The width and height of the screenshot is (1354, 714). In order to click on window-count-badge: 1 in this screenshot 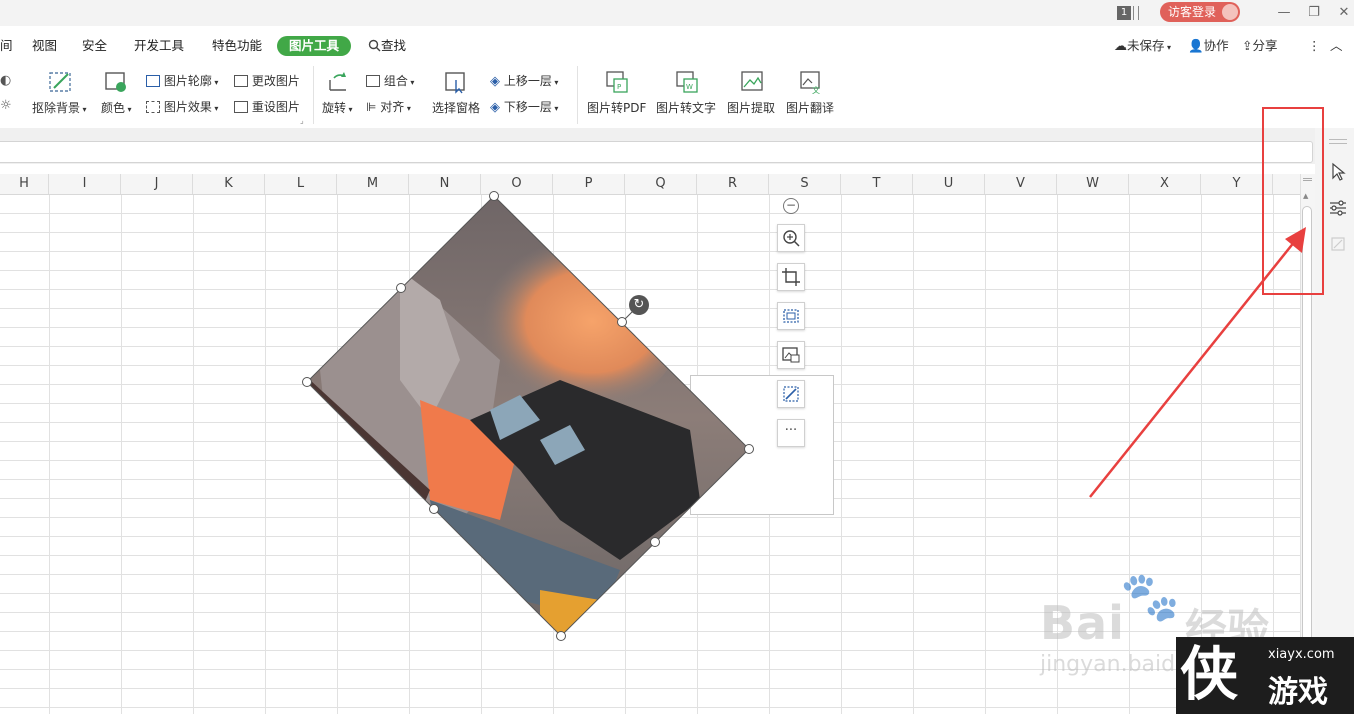, I will do `click(1124, 13)`.